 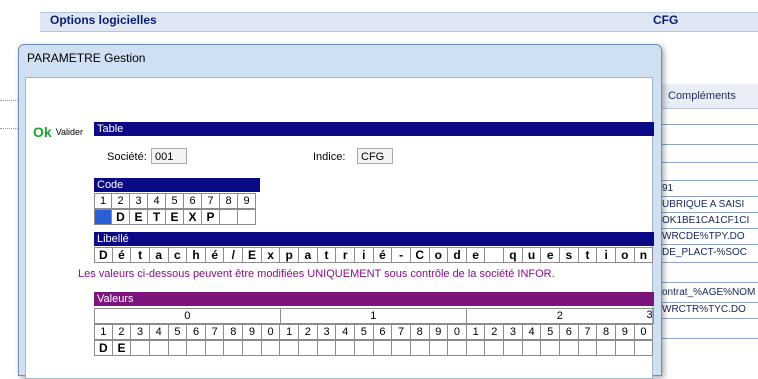 I want to click on right-item: OK1BE1CA1CF1CI, so click(x=710, y=220).